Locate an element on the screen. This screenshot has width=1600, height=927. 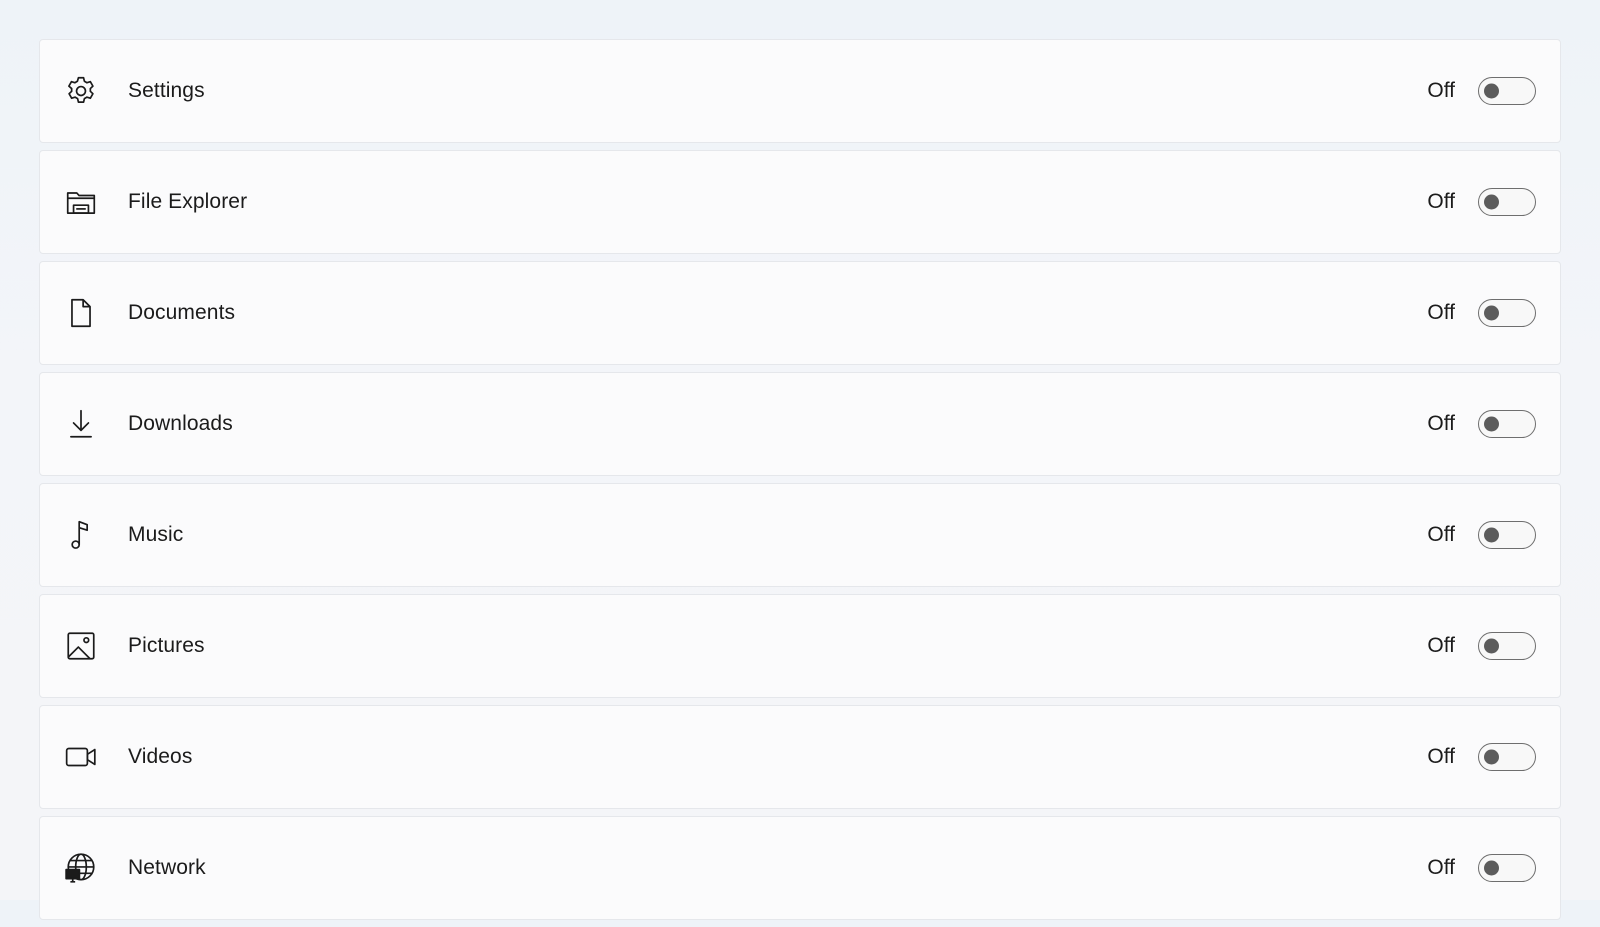
pictures-toggle is located at coordinates (1507, 646).